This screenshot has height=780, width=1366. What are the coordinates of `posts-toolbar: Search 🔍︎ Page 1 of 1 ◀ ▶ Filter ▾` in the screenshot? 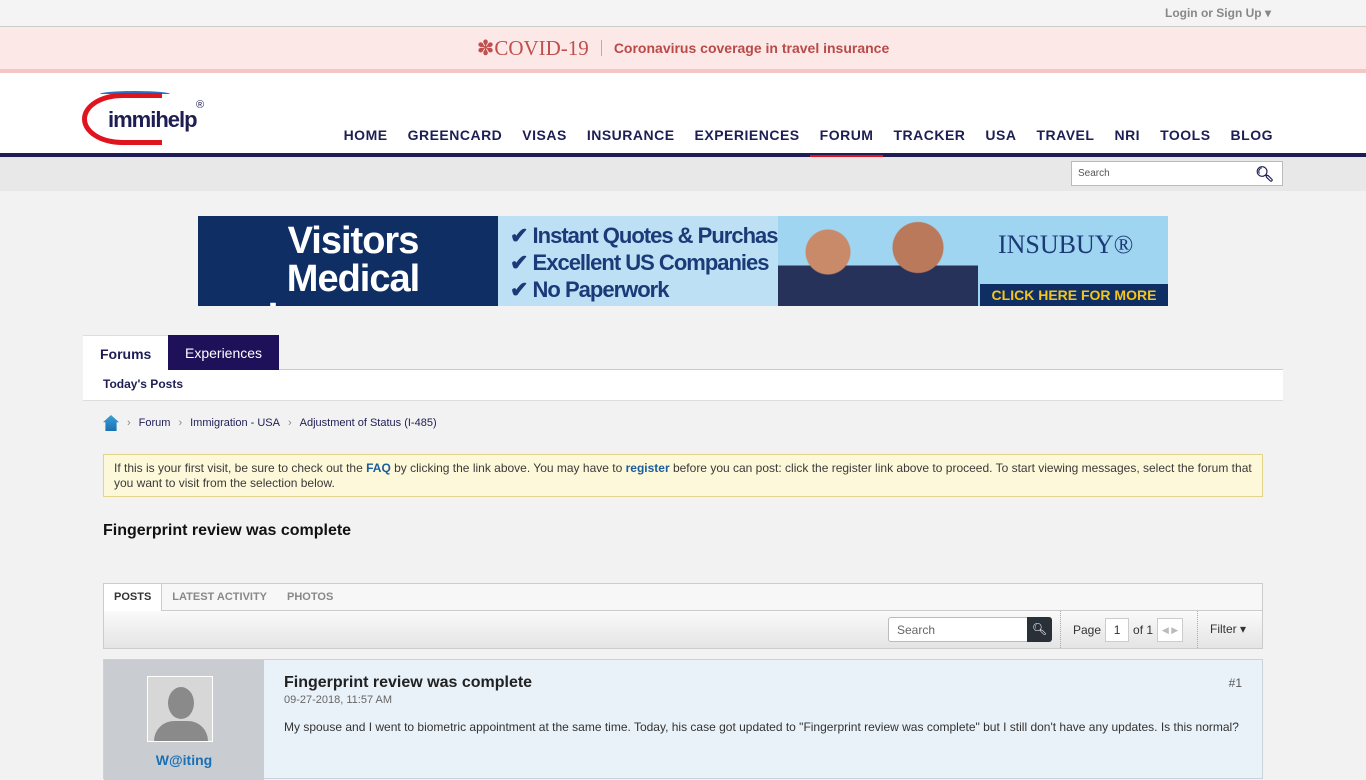 It's located at (683, 629).